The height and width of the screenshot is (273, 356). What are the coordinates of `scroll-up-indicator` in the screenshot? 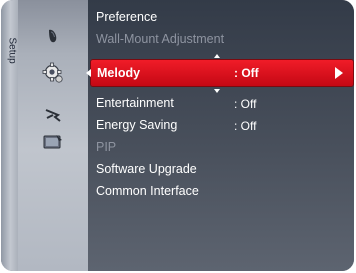 It's located at (217, 56).